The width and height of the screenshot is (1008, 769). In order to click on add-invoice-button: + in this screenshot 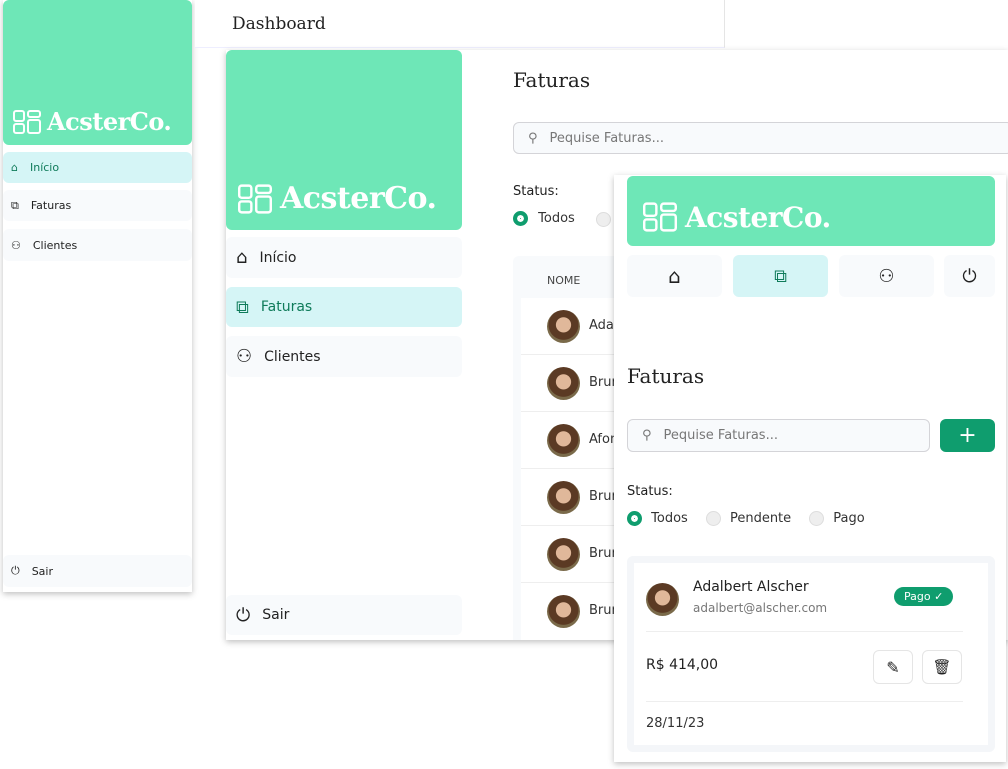, I will do `click(967, 435)`.